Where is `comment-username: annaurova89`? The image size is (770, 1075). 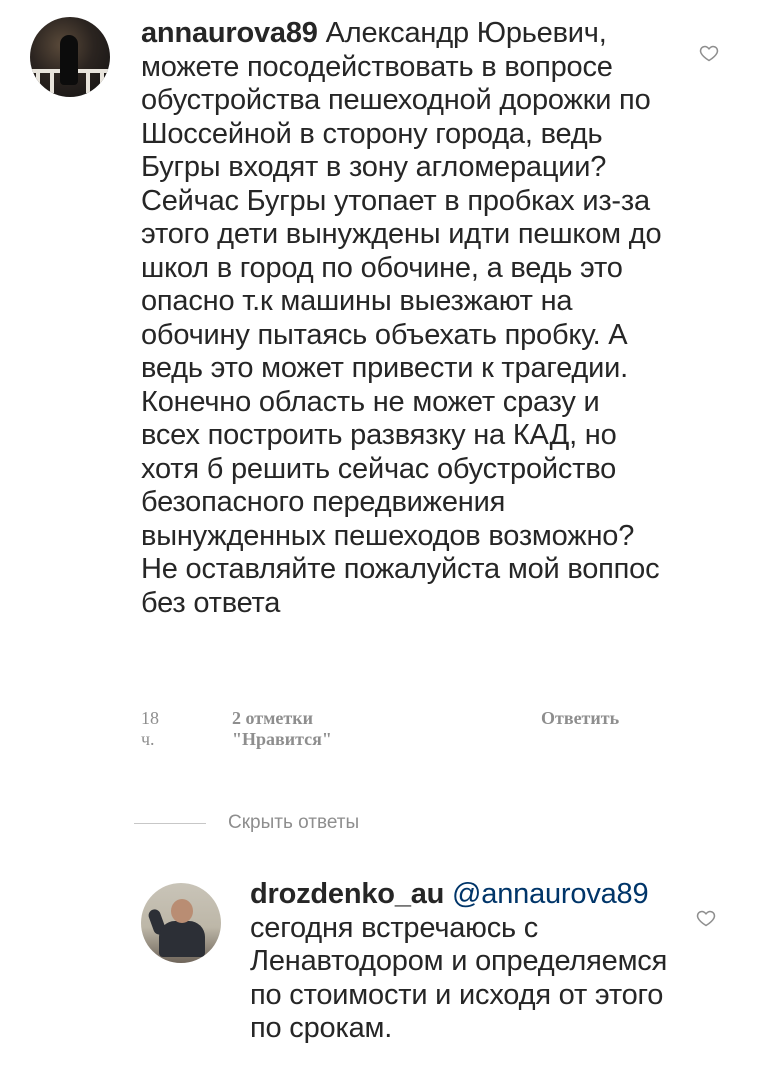 comment-username: annaurova89 is located at coordinates (229, 33).